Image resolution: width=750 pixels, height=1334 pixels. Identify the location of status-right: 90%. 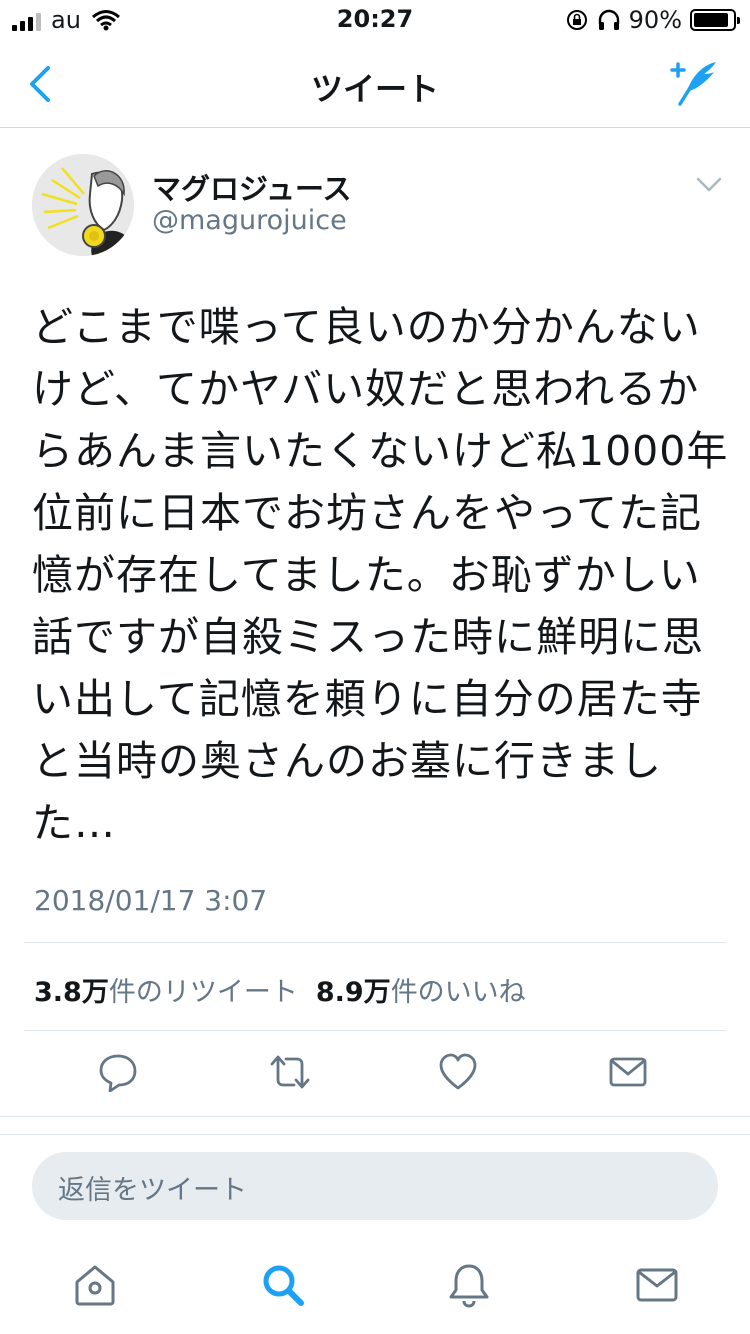
(652, 20).